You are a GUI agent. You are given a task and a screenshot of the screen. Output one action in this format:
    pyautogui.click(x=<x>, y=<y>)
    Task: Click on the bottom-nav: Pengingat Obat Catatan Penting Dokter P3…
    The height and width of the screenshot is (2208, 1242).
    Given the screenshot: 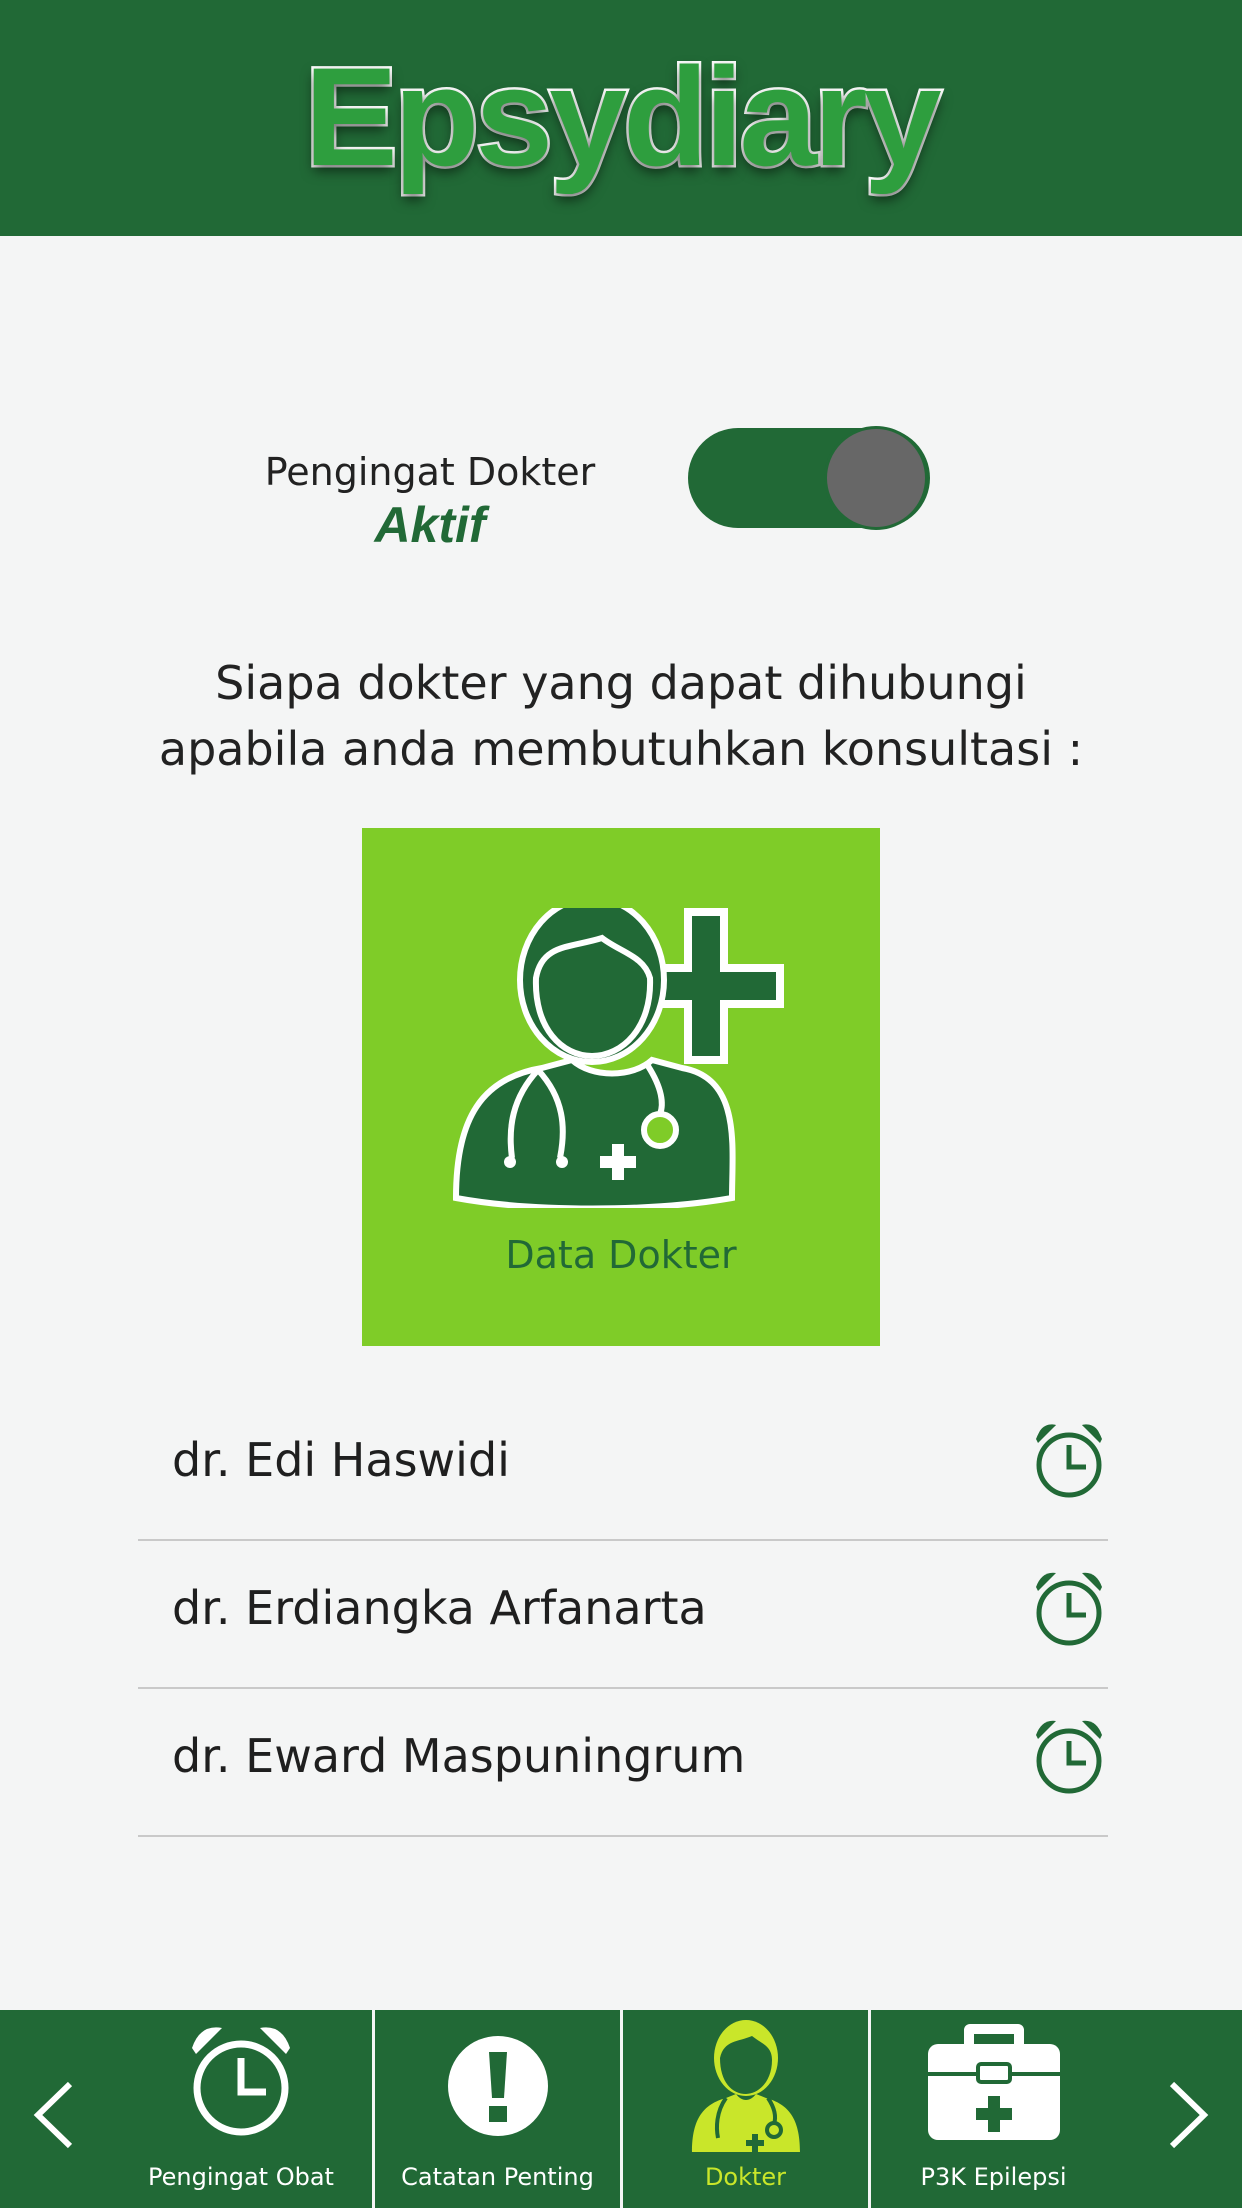 What is the action you would take?
    pyautogui.click(x=621, y=2109)
    